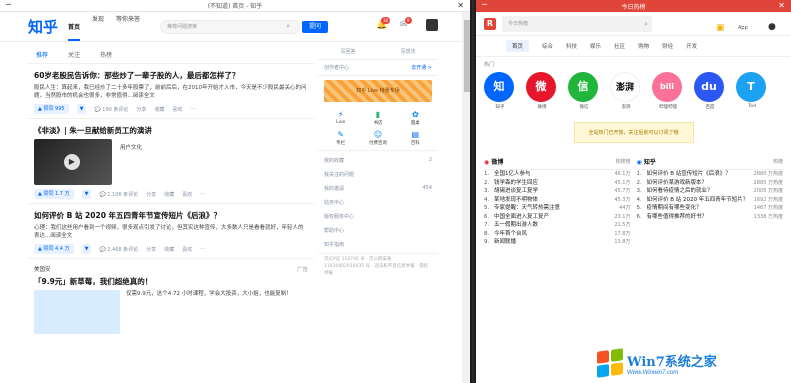 This screenshot has width=791, height=383. What do you see at coordinates (557, 225) in the screenshot?
I see `list-item: 7. 五一假期出游人数 21.5万` at bounding box center [557, 225].